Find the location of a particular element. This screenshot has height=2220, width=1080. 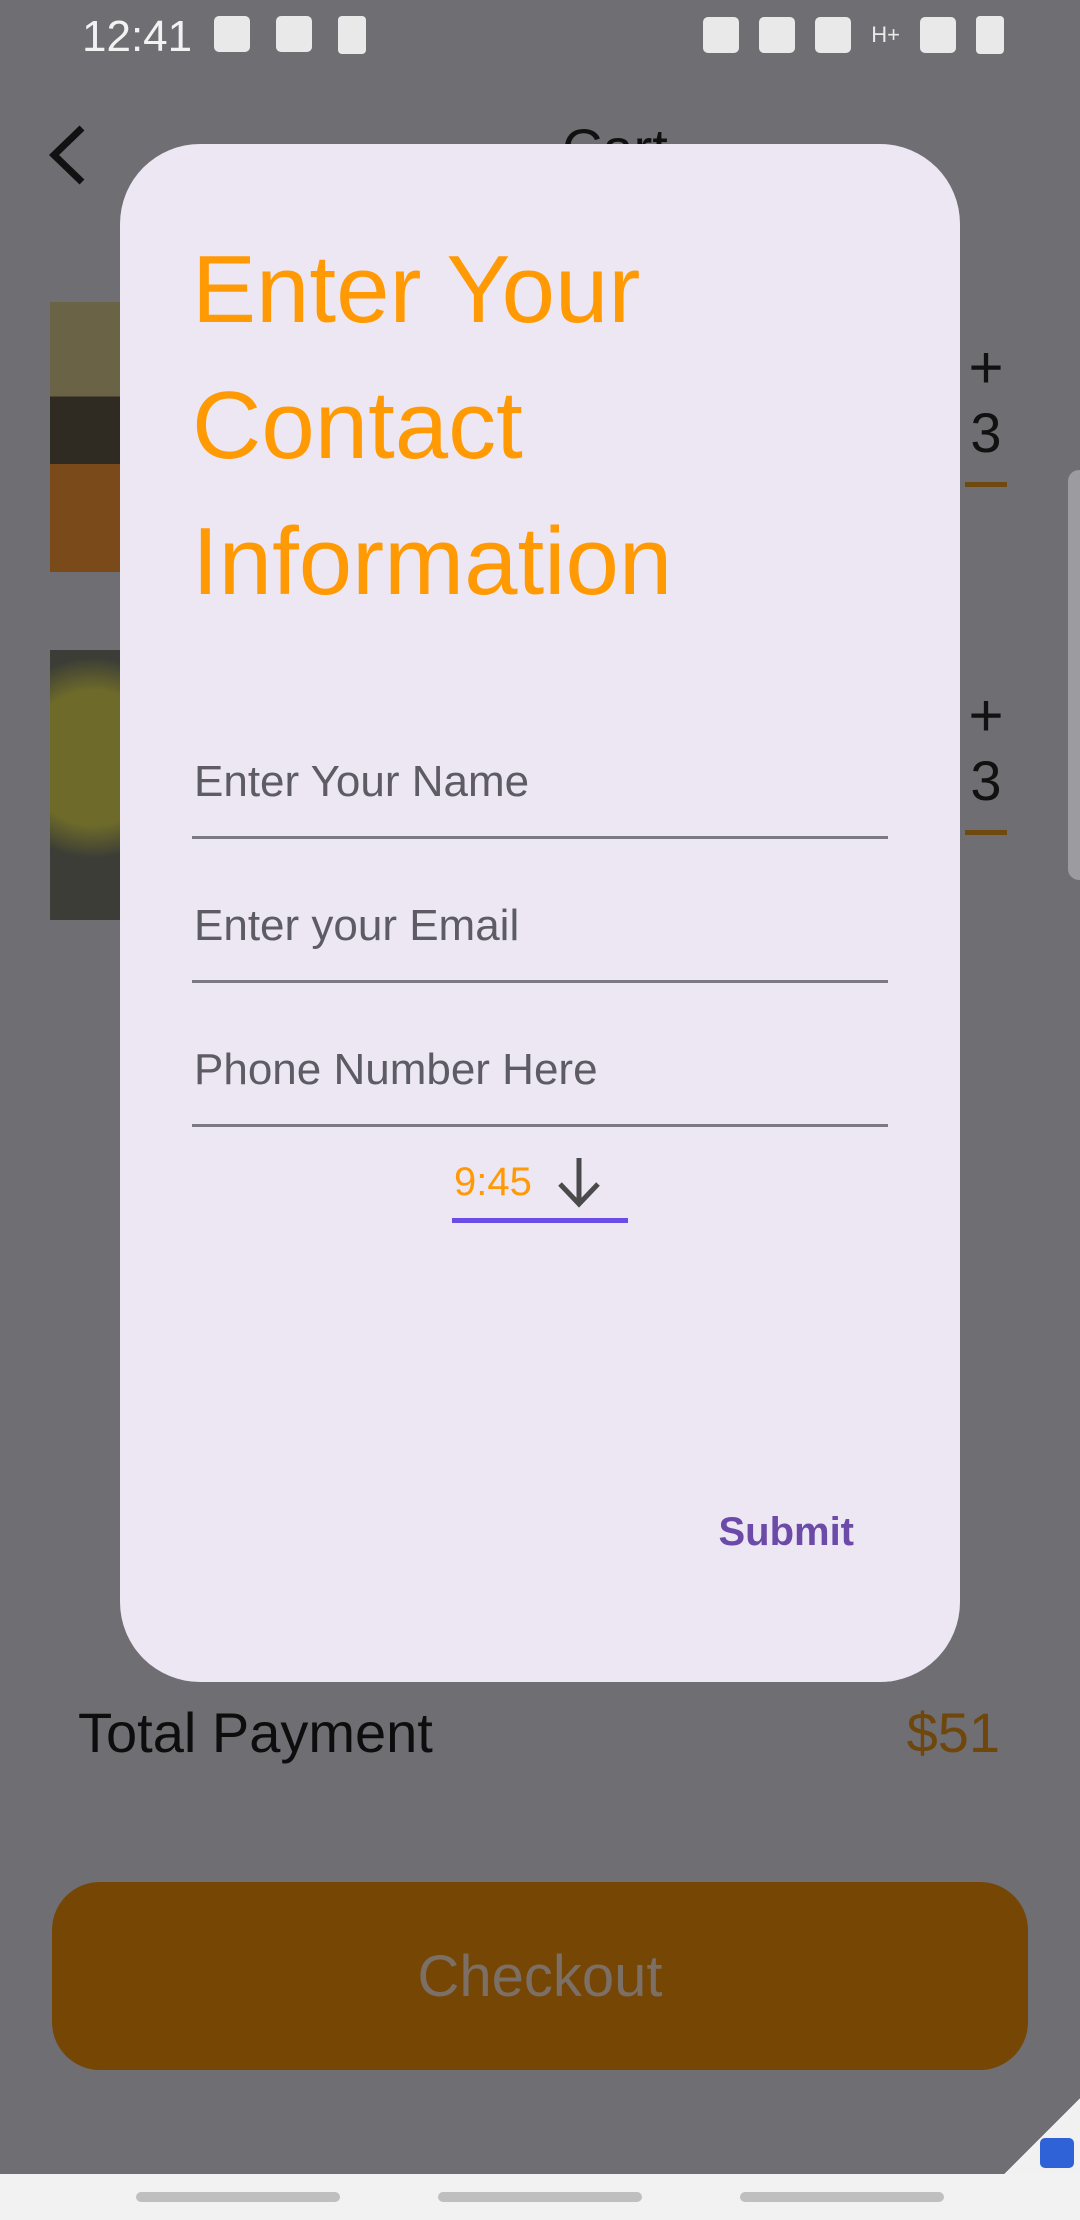

total-label: Total Payment is located at coordinates (255, 1732).